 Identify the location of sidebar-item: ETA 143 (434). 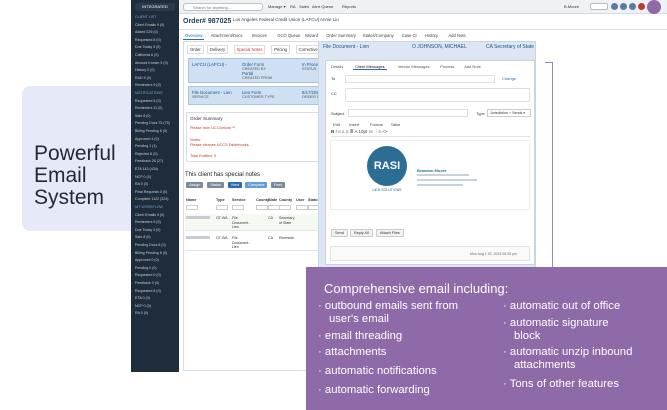
(156, 169).